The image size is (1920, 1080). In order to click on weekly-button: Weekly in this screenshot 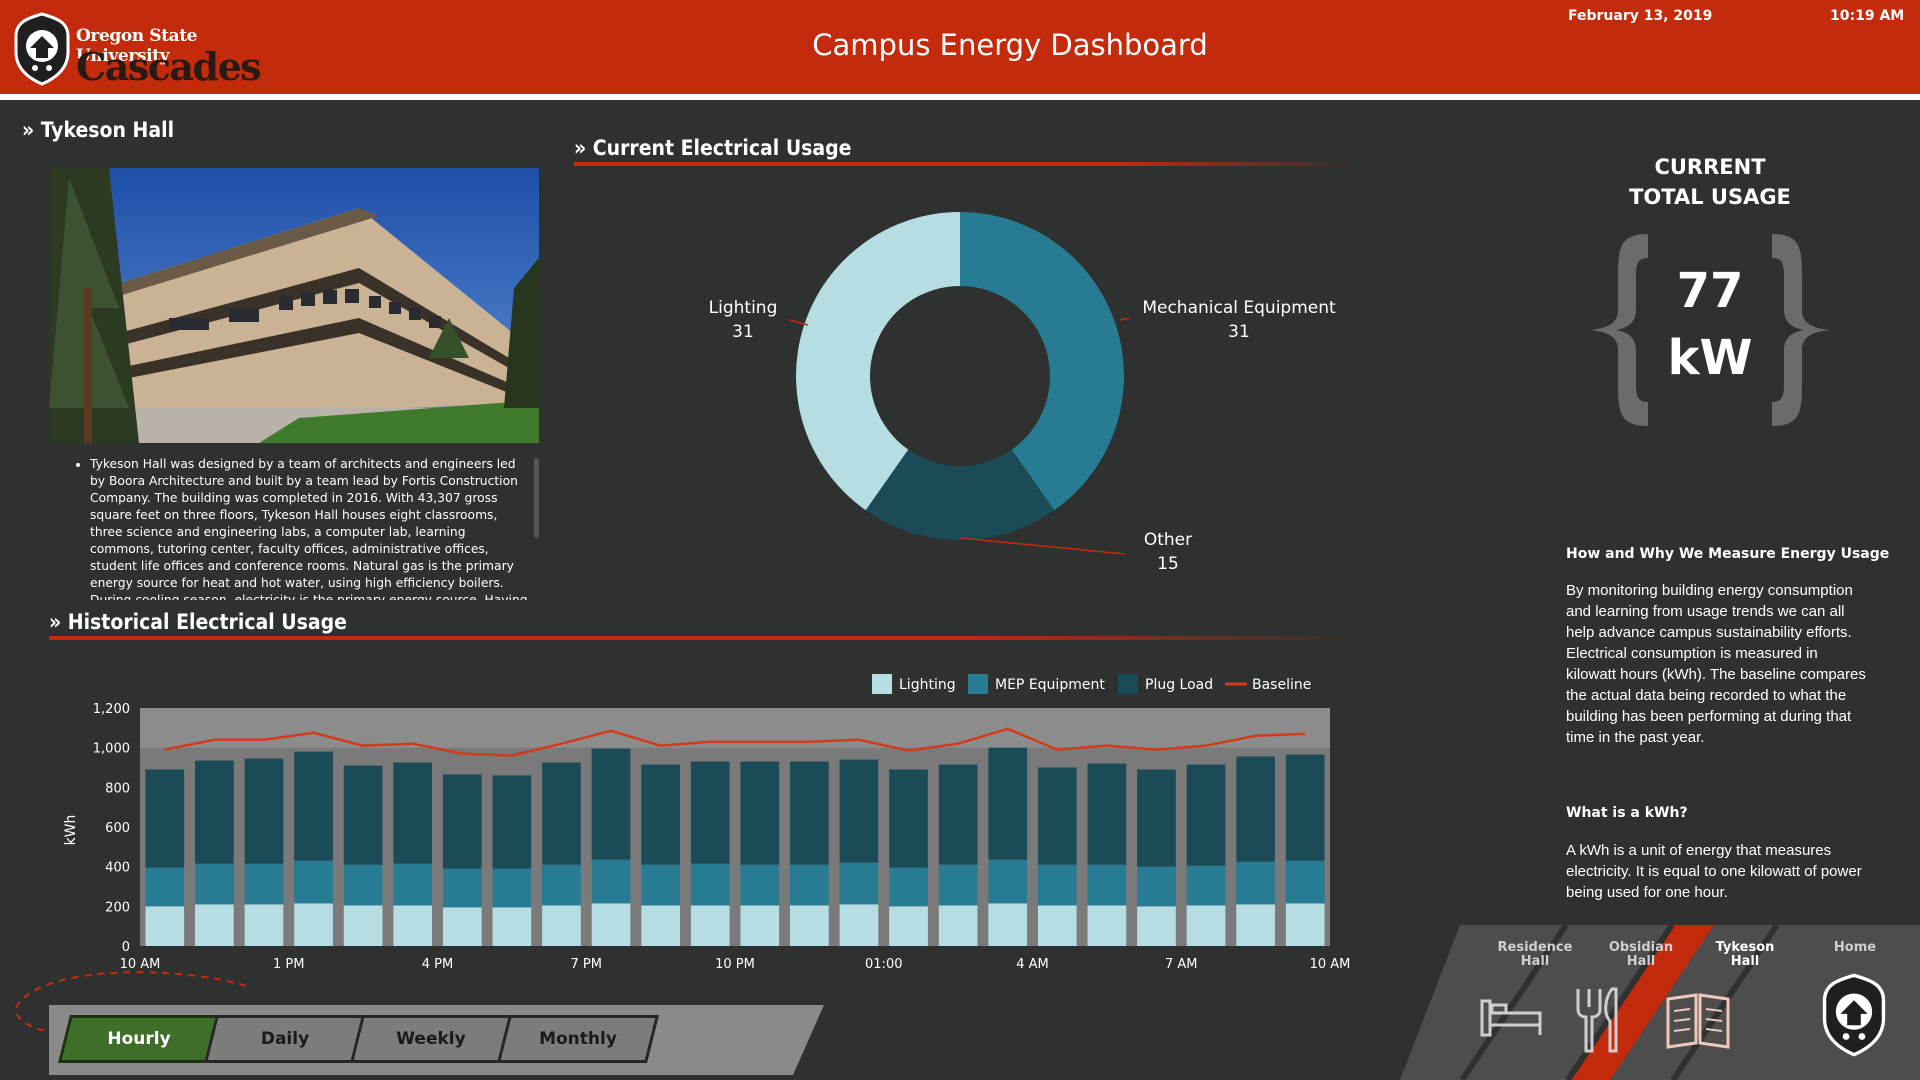, I will do `click(431, 1039)`.